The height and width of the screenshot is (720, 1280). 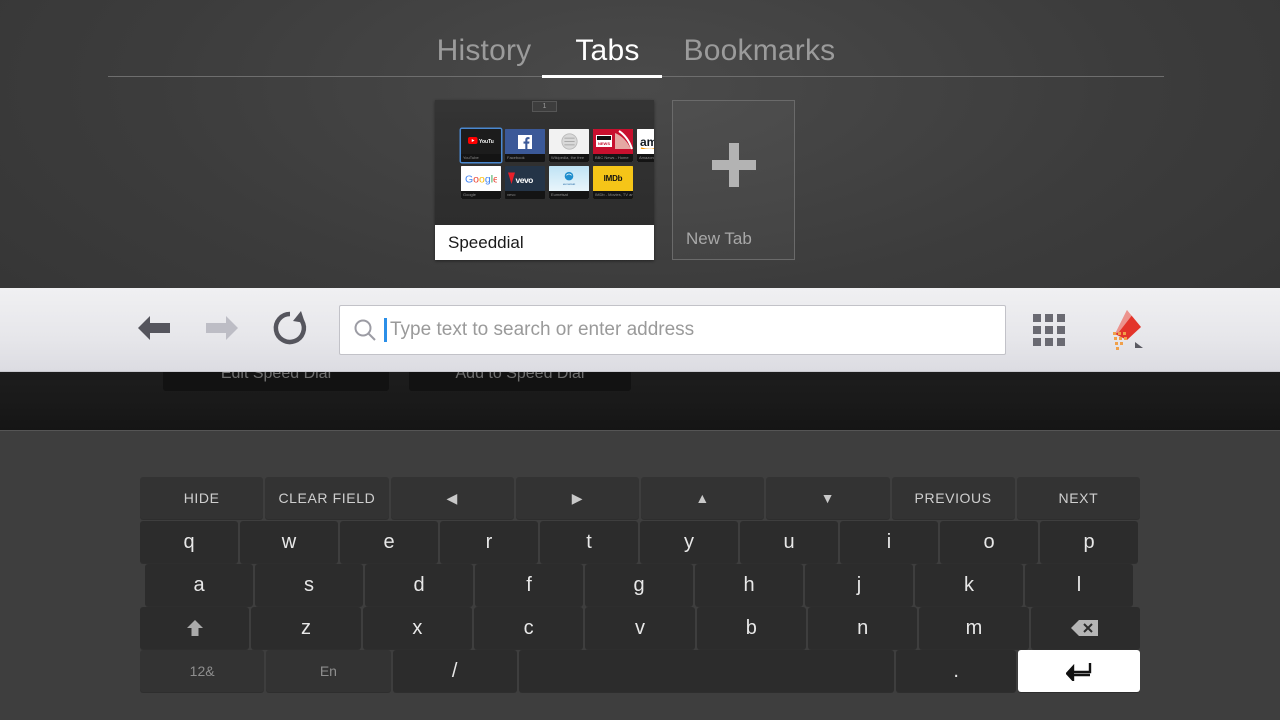 What do you see at coordinates (1078, 498) in the screenshot?
I see `key-next: NEXT` at bounding box center [1078, 498].